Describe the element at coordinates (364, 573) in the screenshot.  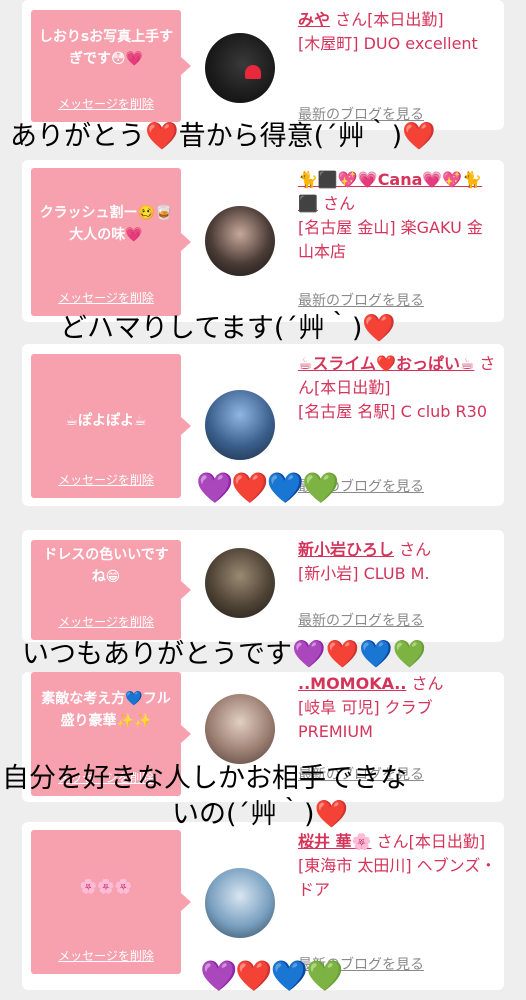
I see `shop-name: [新小岩] CLUB M.` at that location.